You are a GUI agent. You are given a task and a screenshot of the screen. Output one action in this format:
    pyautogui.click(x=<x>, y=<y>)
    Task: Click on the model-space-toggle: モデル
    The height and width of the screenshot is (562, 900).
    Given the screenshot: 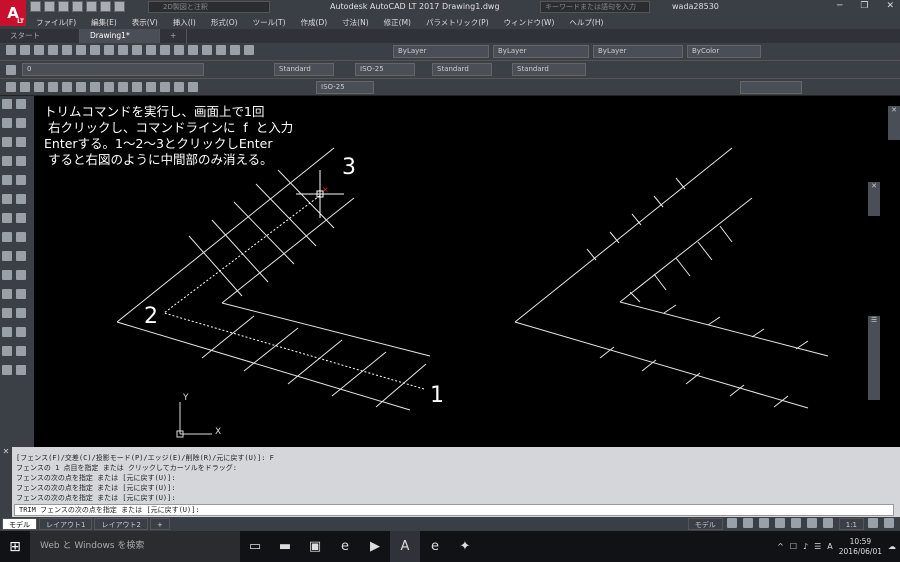 What is the action you would take?
    pyautogui.click(x=705, y=524)
    